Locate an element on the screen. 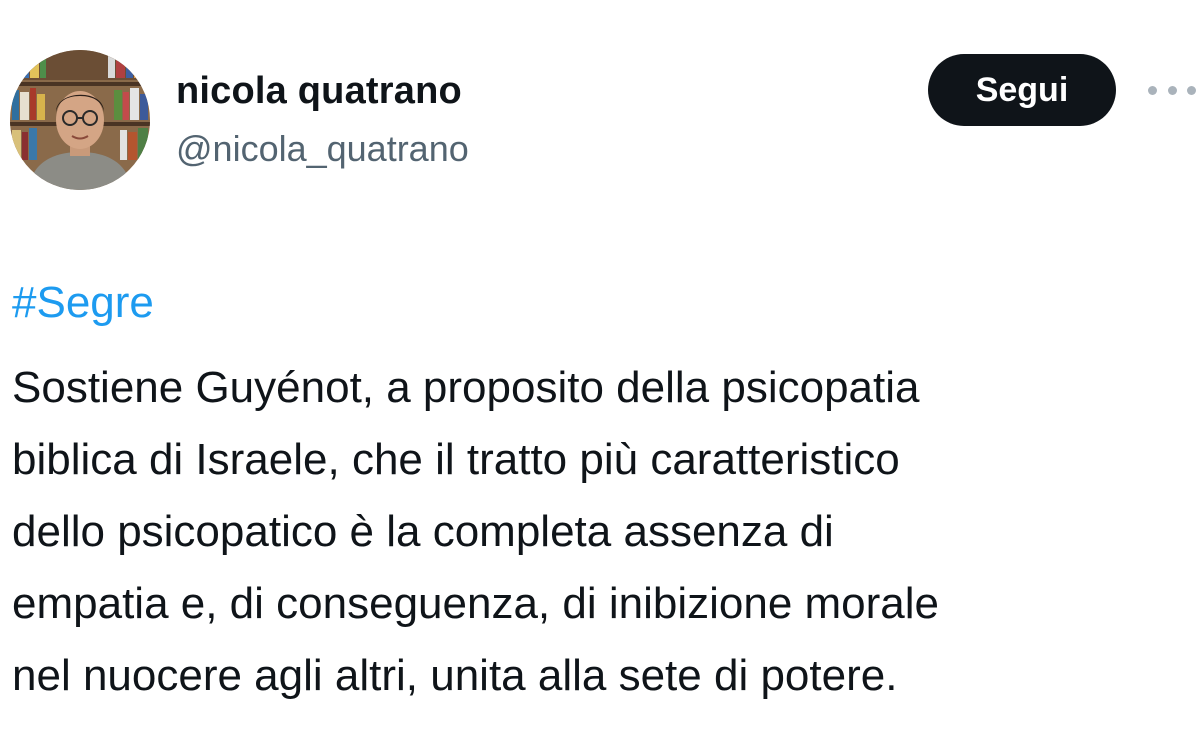 The width and height of the screenshot is (1200, 756). more-horizontal-icon is located at coordinates (1172, 90).